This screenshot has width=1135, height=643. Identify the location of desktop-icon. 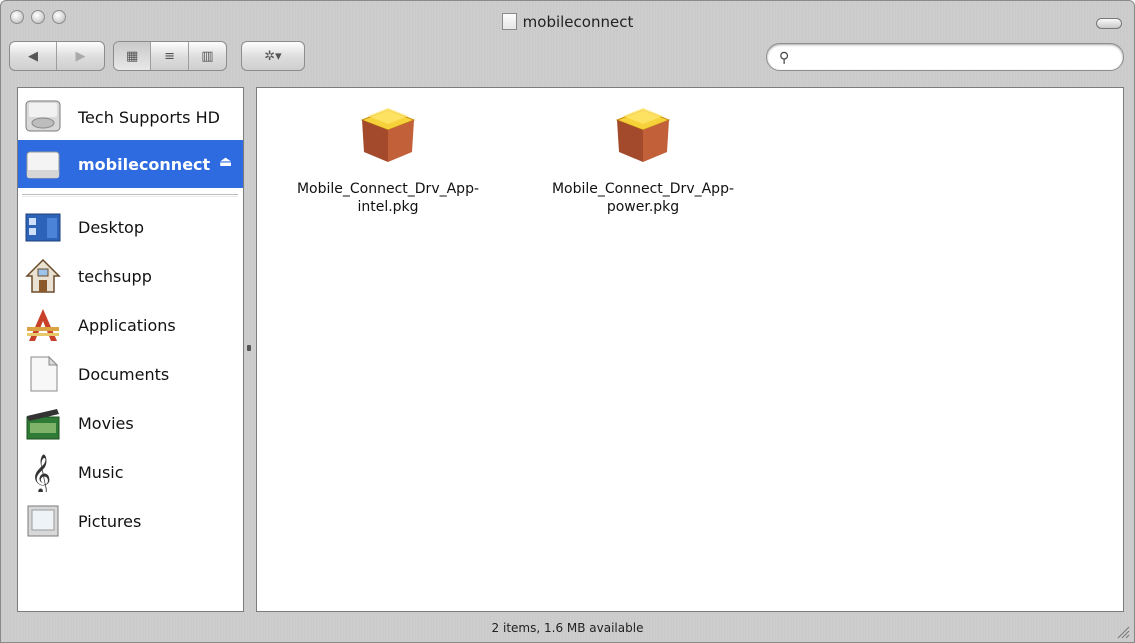
(43, 227).